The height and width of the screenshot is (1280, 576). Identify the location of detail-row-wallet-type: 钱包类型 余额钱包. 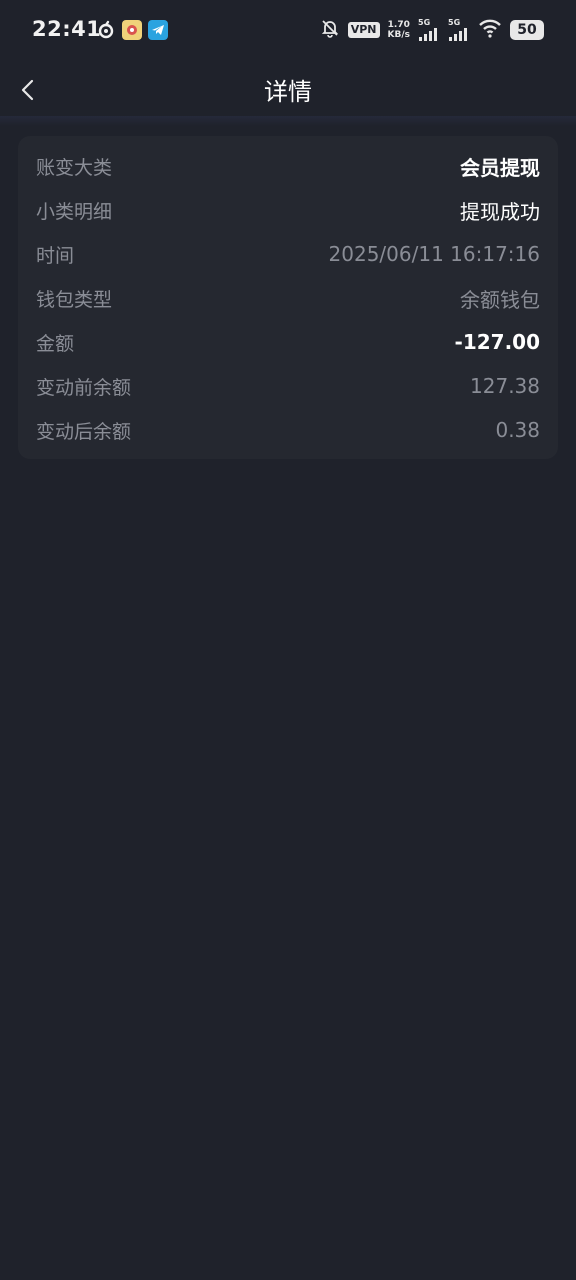
(288, 298).